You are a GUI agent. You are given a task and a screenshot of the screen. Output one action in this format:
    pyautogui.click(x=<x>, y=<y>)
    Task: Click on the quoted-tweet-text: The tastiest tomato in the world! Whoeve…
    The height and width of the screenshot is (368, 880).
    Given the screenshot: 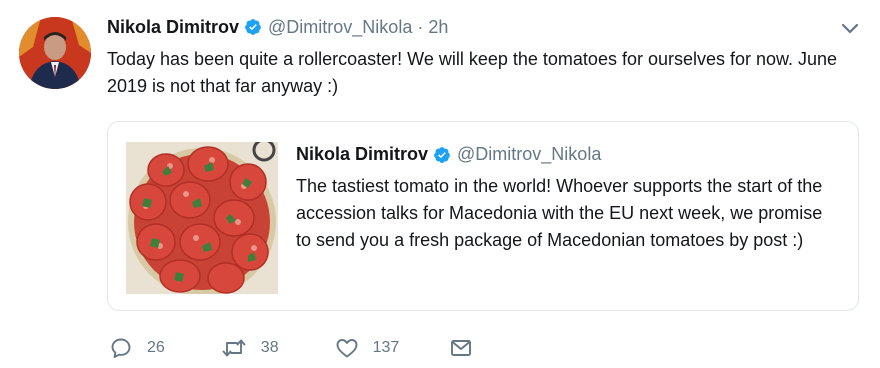 What is the action you would take?
    pyautogui.click(x=559, y=213)
    